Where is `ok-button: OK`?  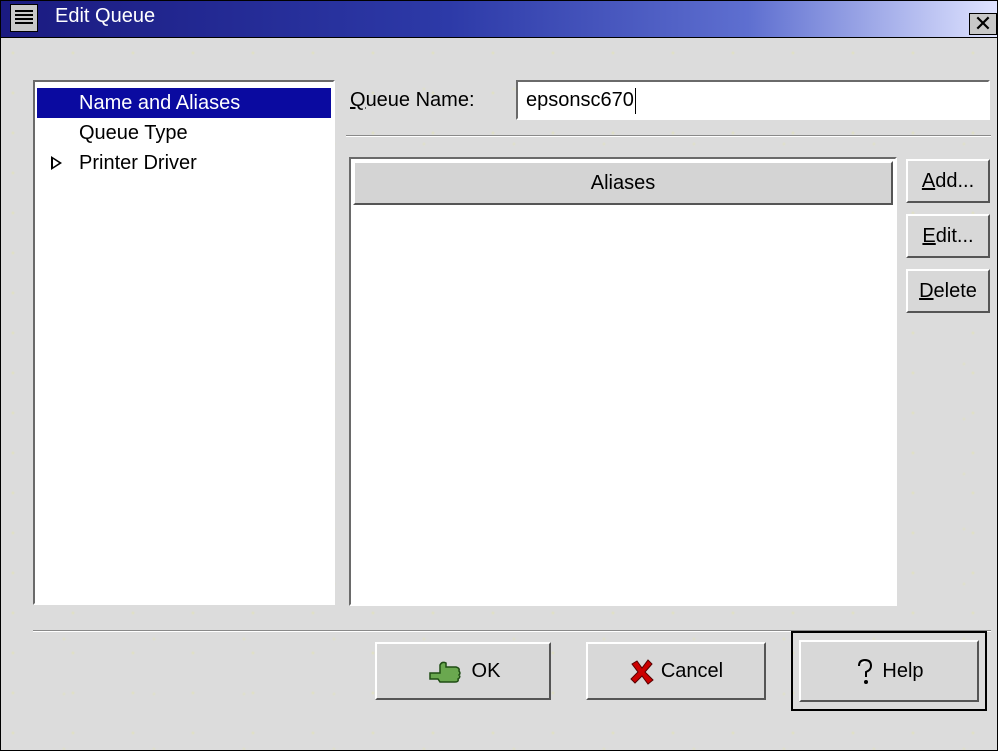 ok-button: OK is located at coordinates (463, 671).